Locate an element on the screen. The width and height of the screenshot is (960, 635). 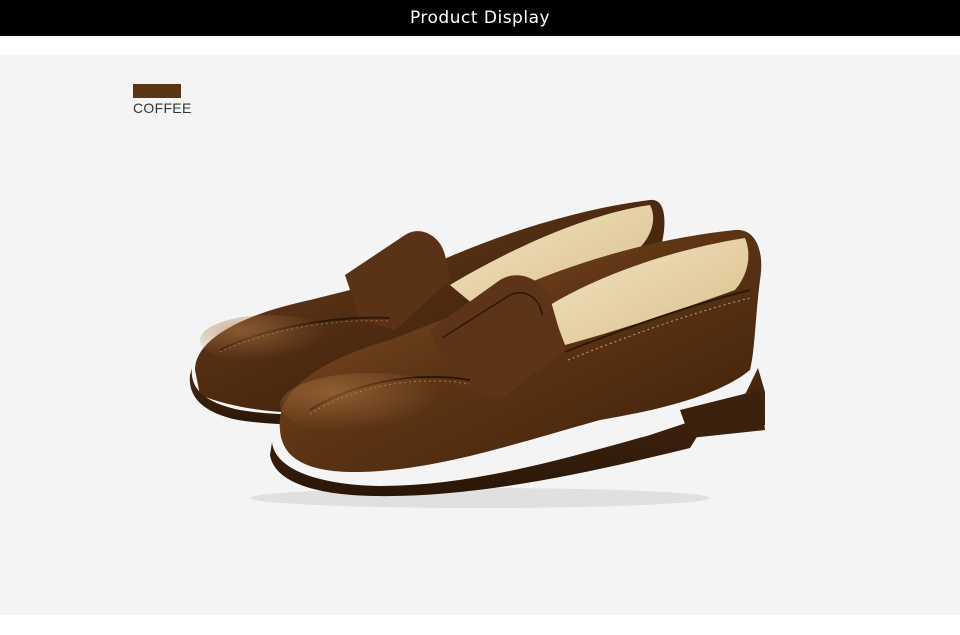
page-title: Product Display is located at coordinates (480, 18).